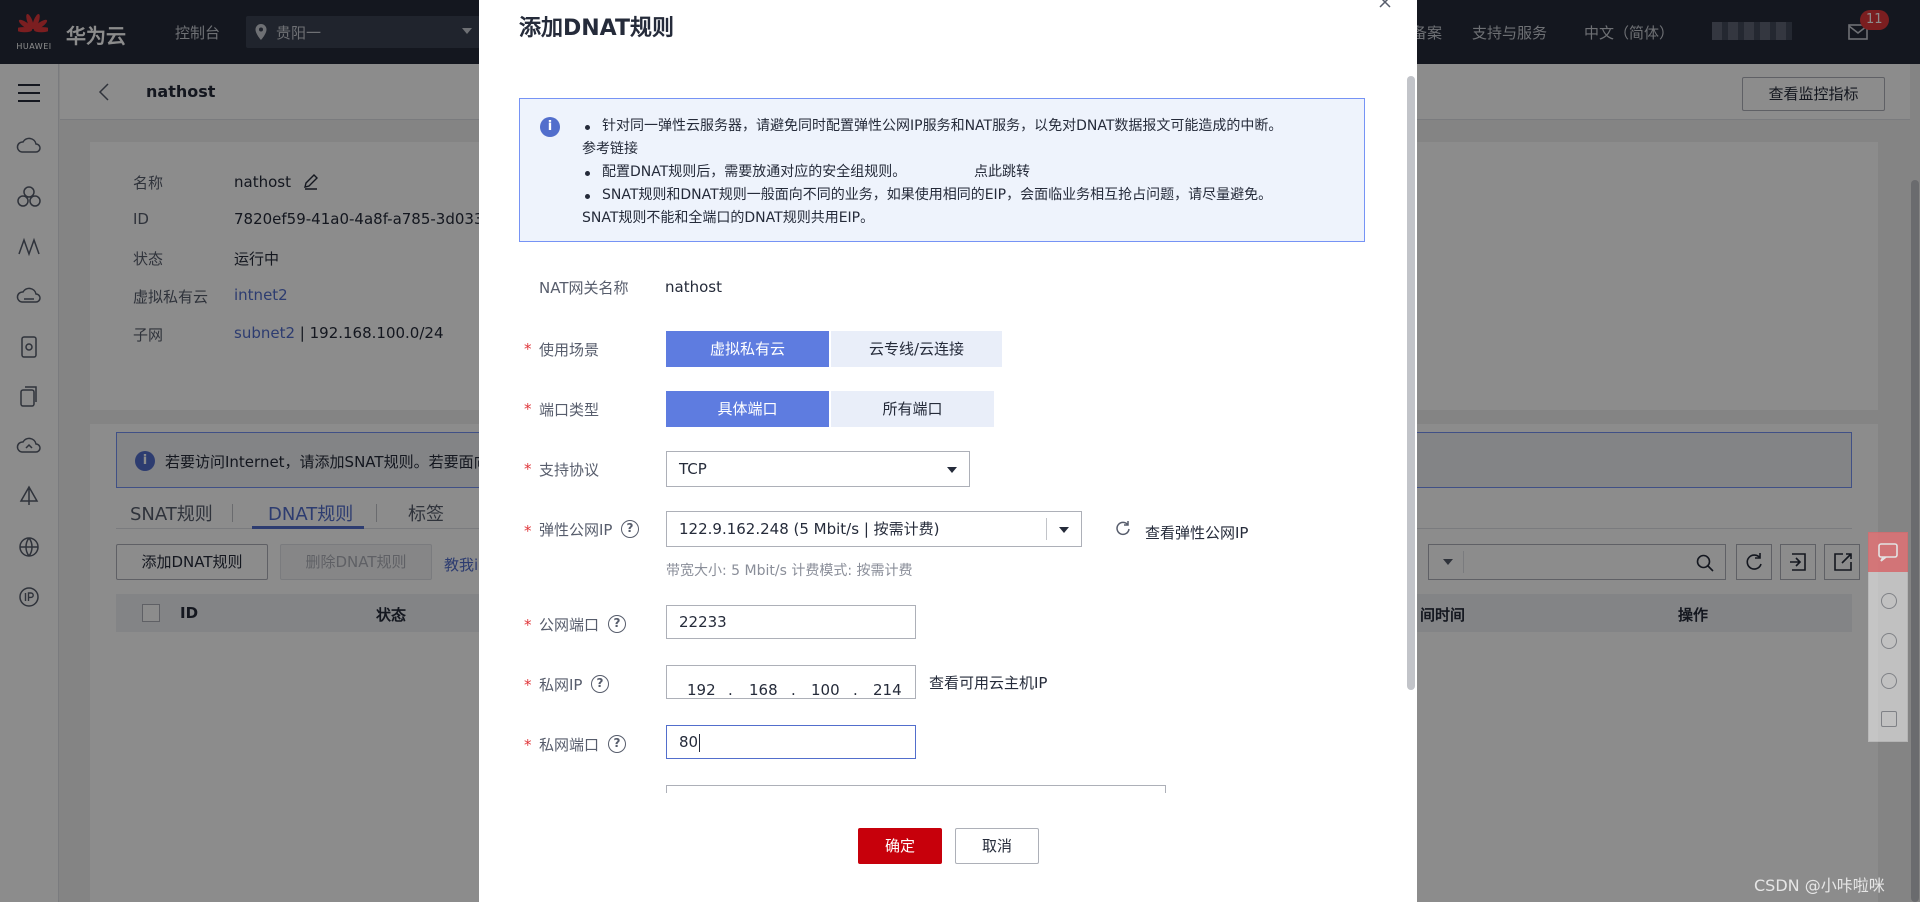 This screenshot has height=902, width=1920. What do you see at coordinates (569, 625) in the screenshot?
I see `public-port-label: 公网端口` at bounding box center [569, 625].